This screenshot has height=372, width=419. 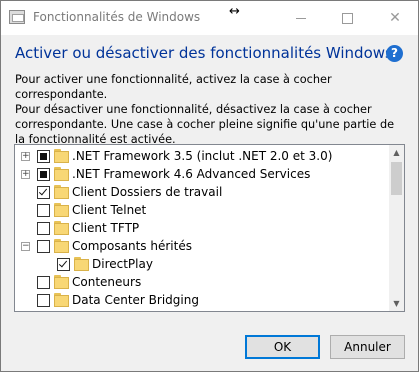 I want to click on feature-row: Client Dossiers de travail, so click(x=202, y=193).